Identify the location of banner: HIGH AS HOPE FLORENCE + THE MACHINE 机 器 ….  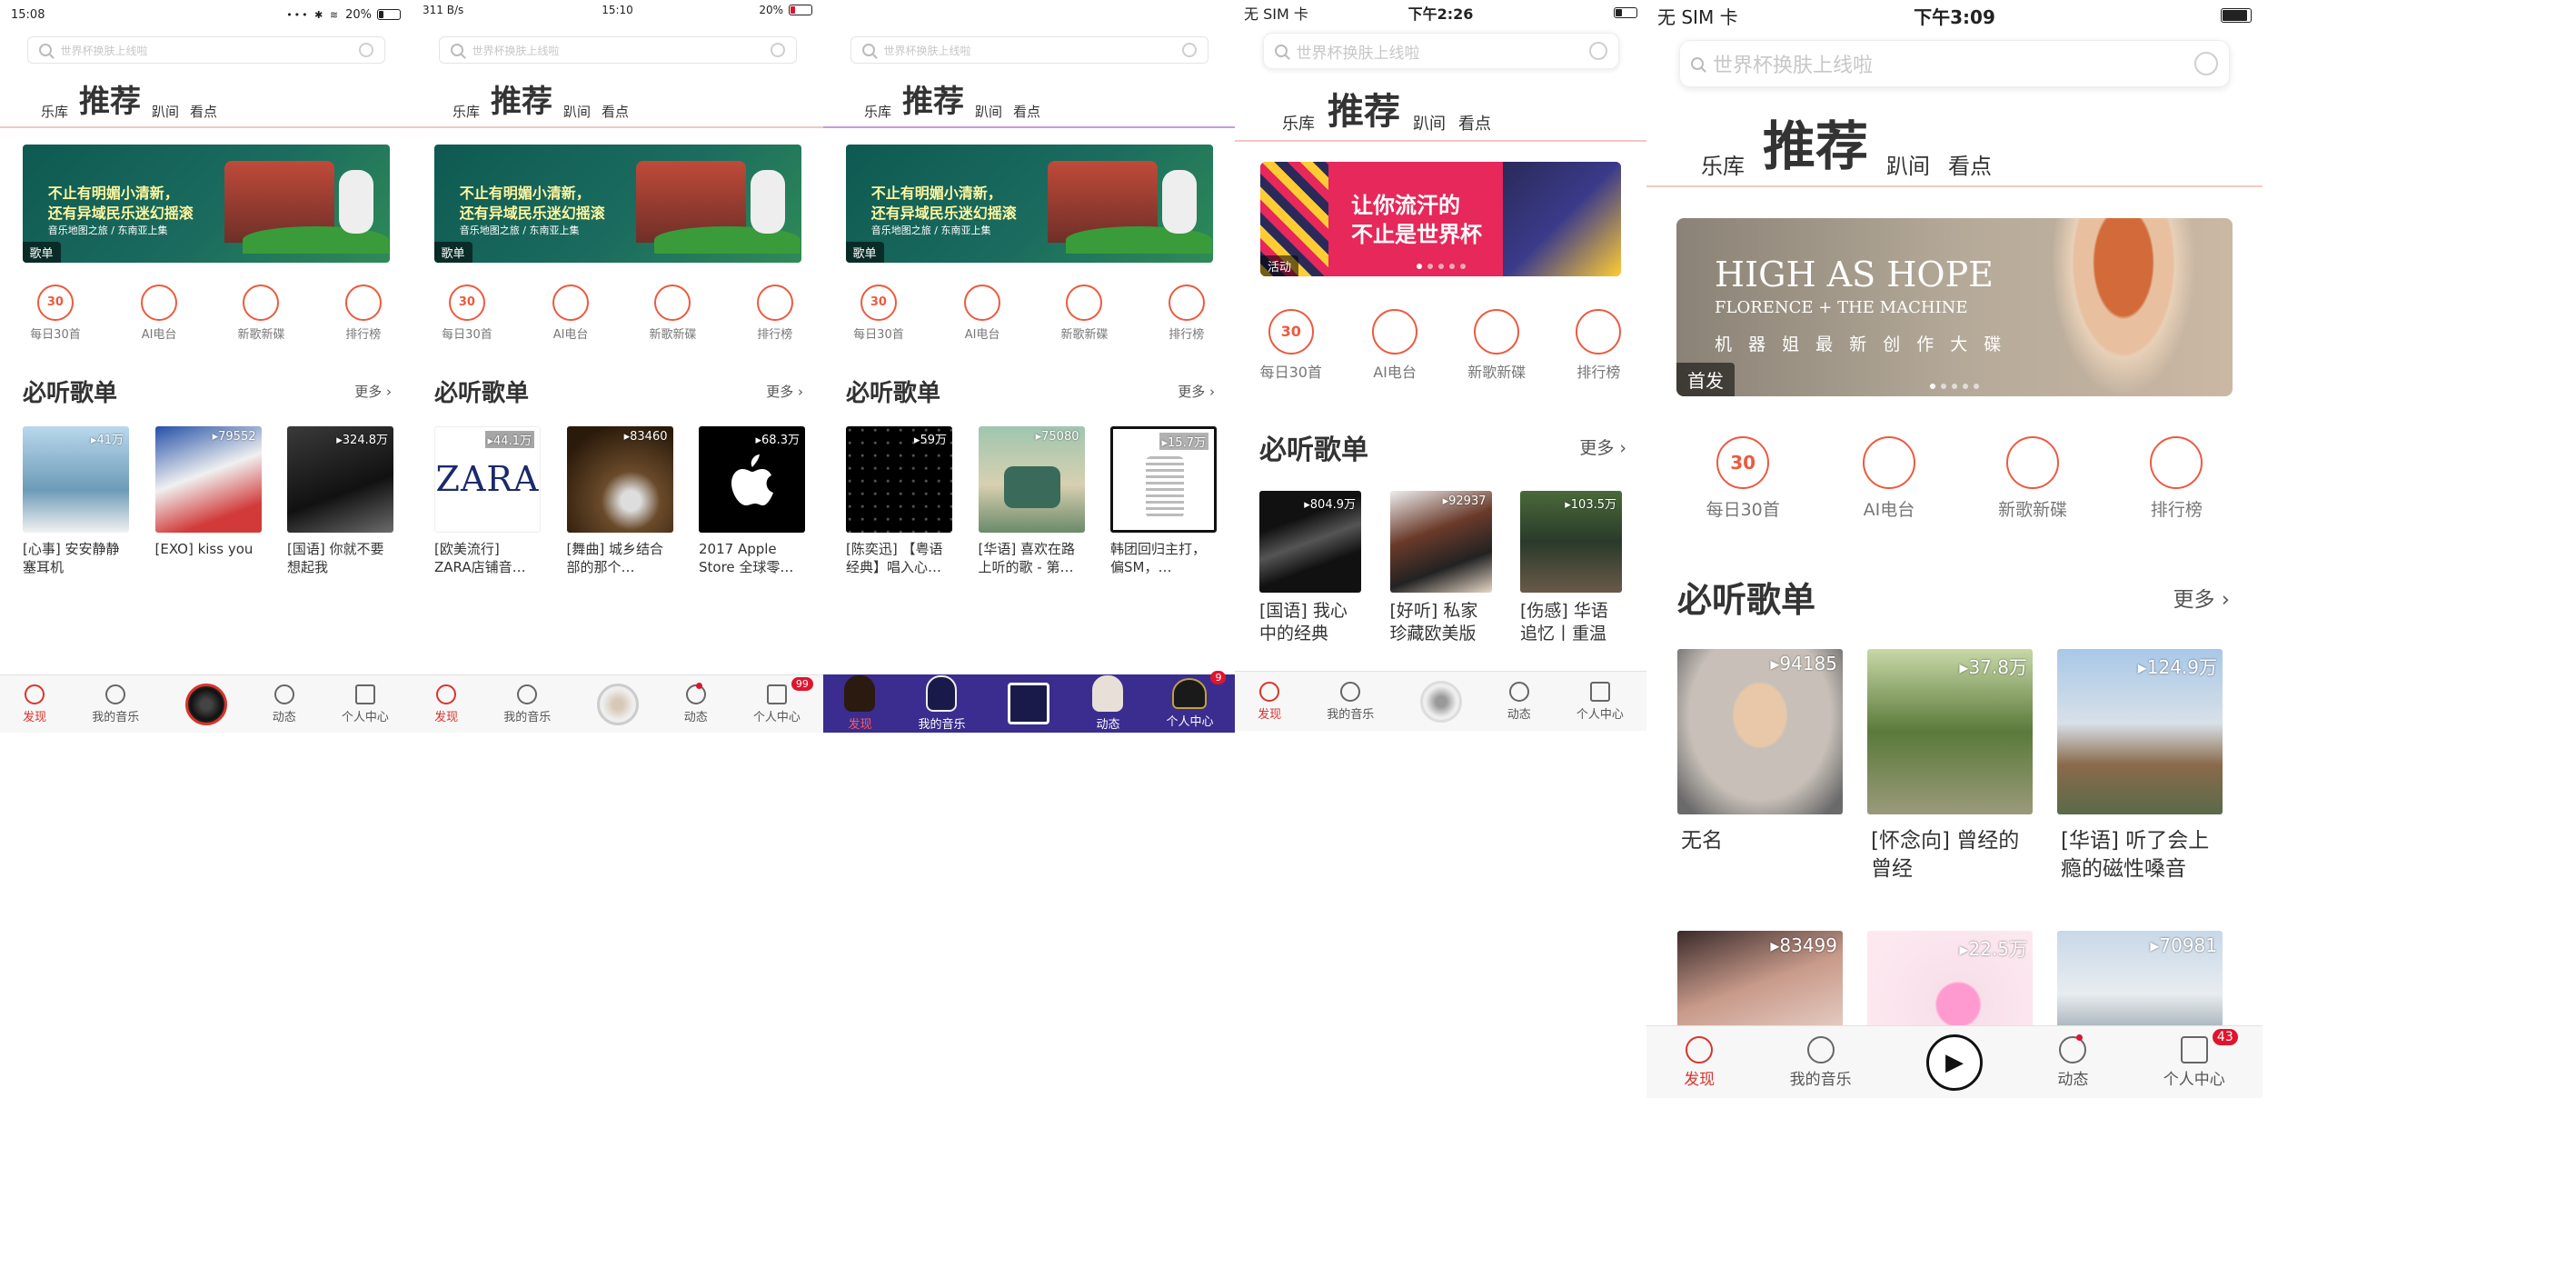
(1954, 307).